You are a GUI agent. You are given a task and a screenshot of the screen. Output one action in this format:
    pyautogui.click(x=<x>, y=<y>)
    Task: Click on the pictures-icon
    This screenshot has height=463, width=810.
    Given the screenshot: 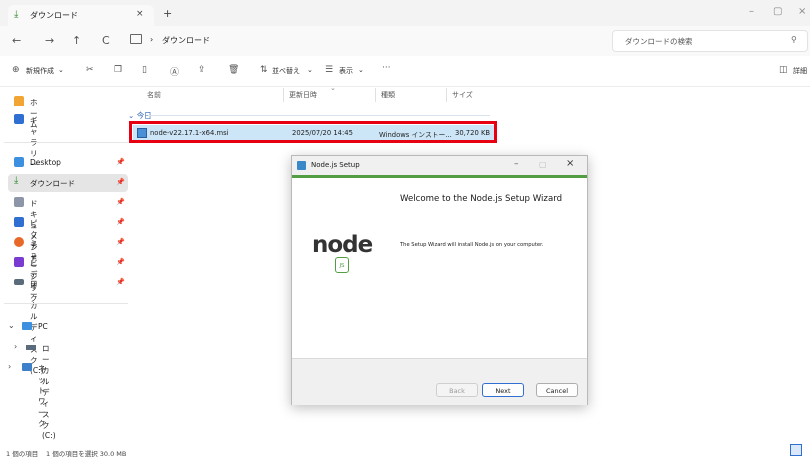 What is the action you would take?
    pyautogui.click(x=19, y=222)
    